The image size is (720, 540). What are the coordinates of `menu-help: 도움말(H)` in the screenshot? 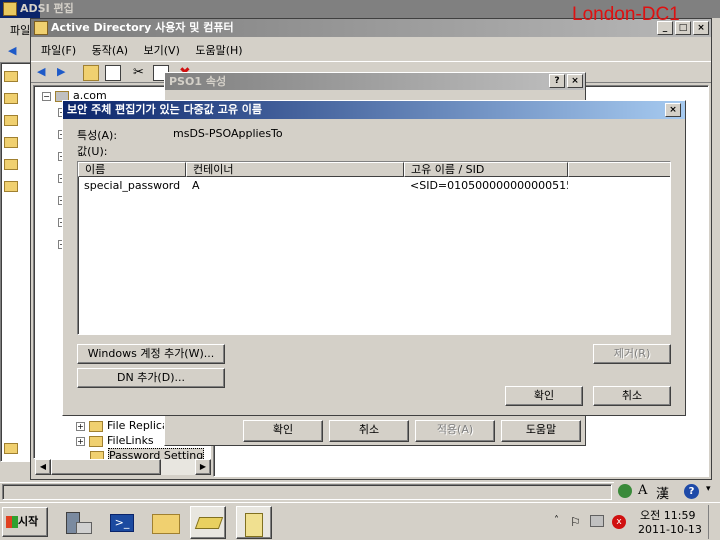 It's located at (218, 50).